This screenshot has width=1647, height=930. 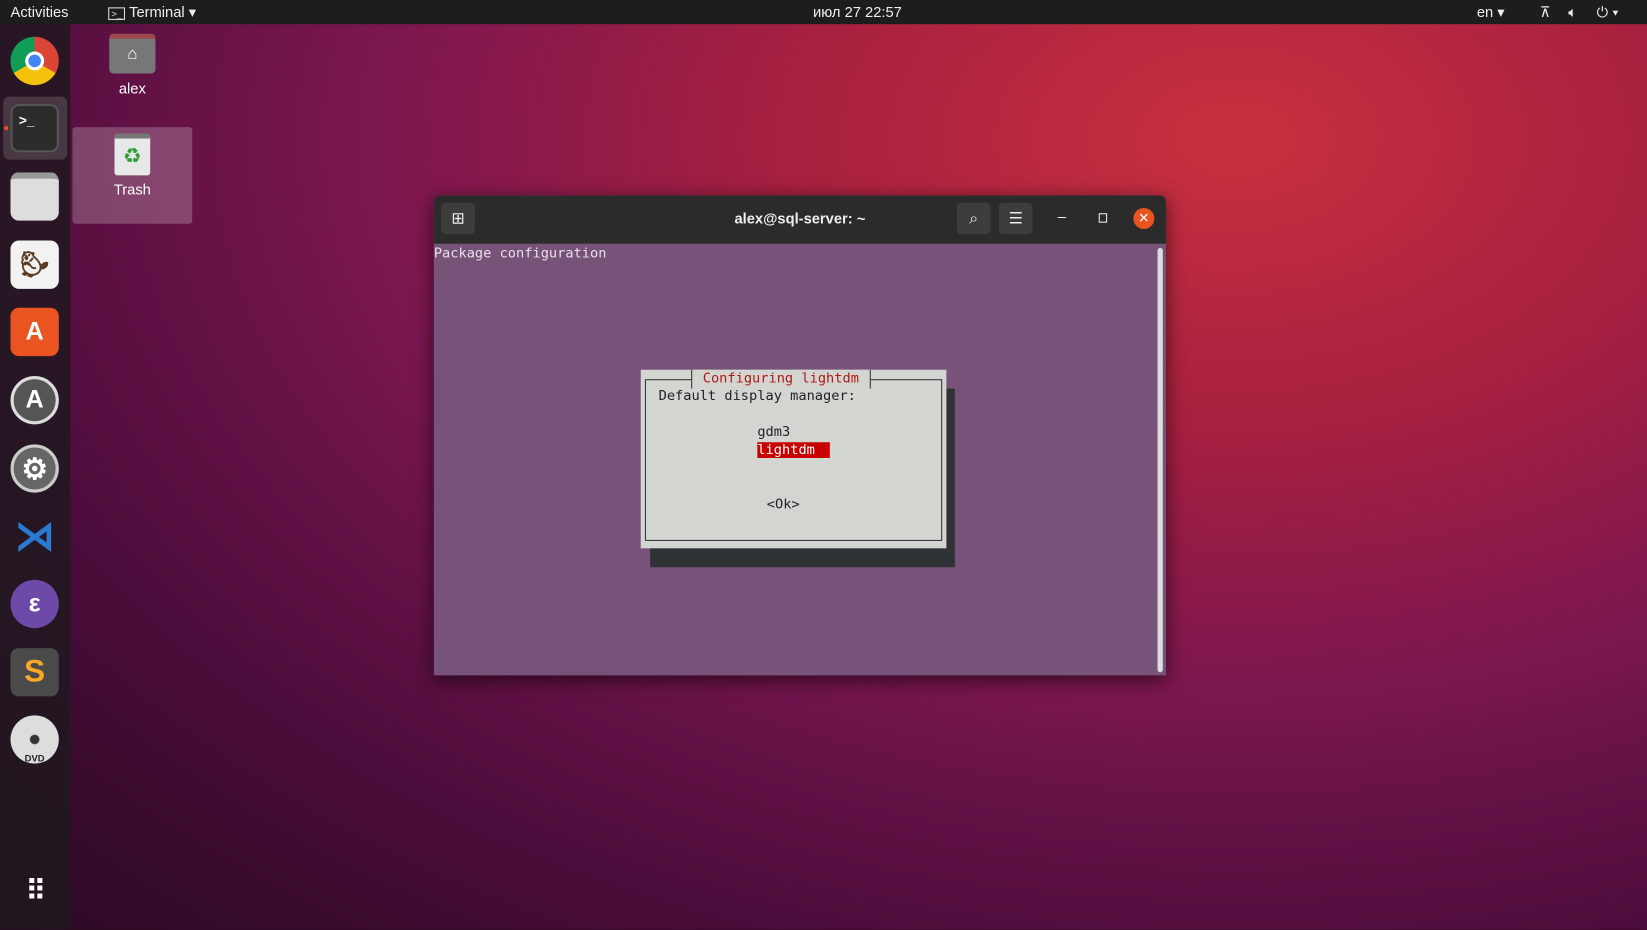 I want to click on settings-icon: ⚙, so click(x=34, y=468).